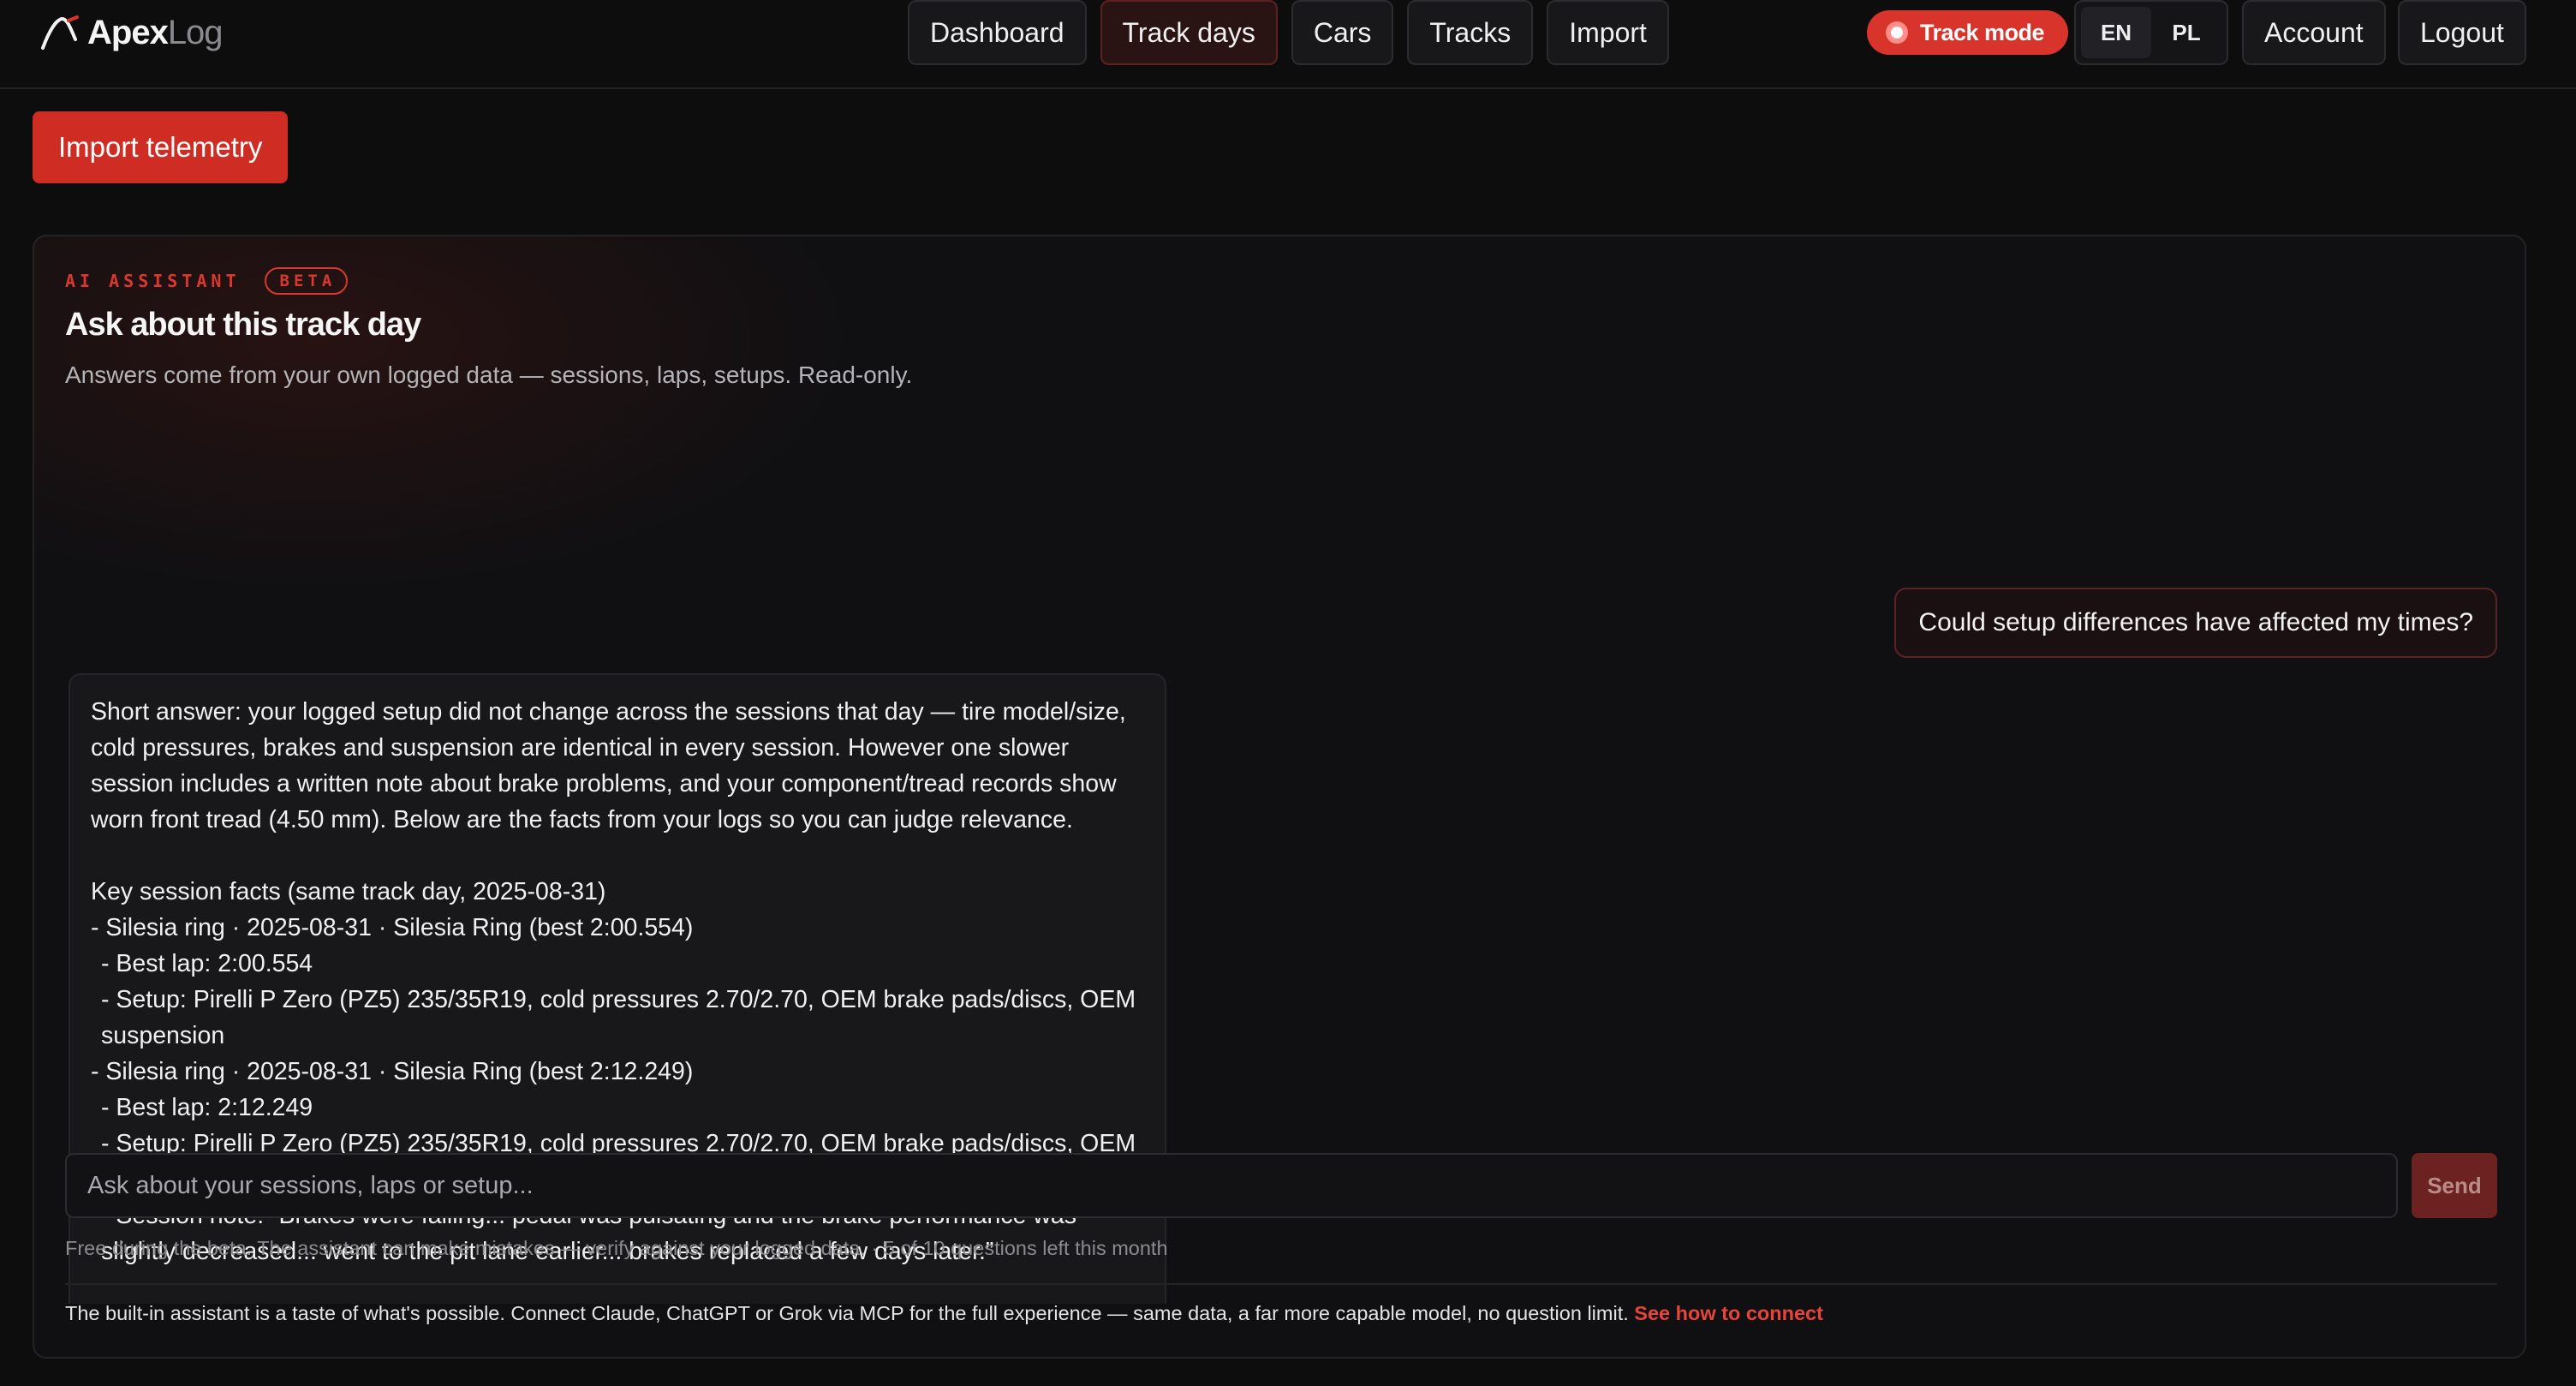 Image resolution: width=2576 pixels, height=1386 pixels. I want to click on nav-cars: Cars, so click(1342, 32).